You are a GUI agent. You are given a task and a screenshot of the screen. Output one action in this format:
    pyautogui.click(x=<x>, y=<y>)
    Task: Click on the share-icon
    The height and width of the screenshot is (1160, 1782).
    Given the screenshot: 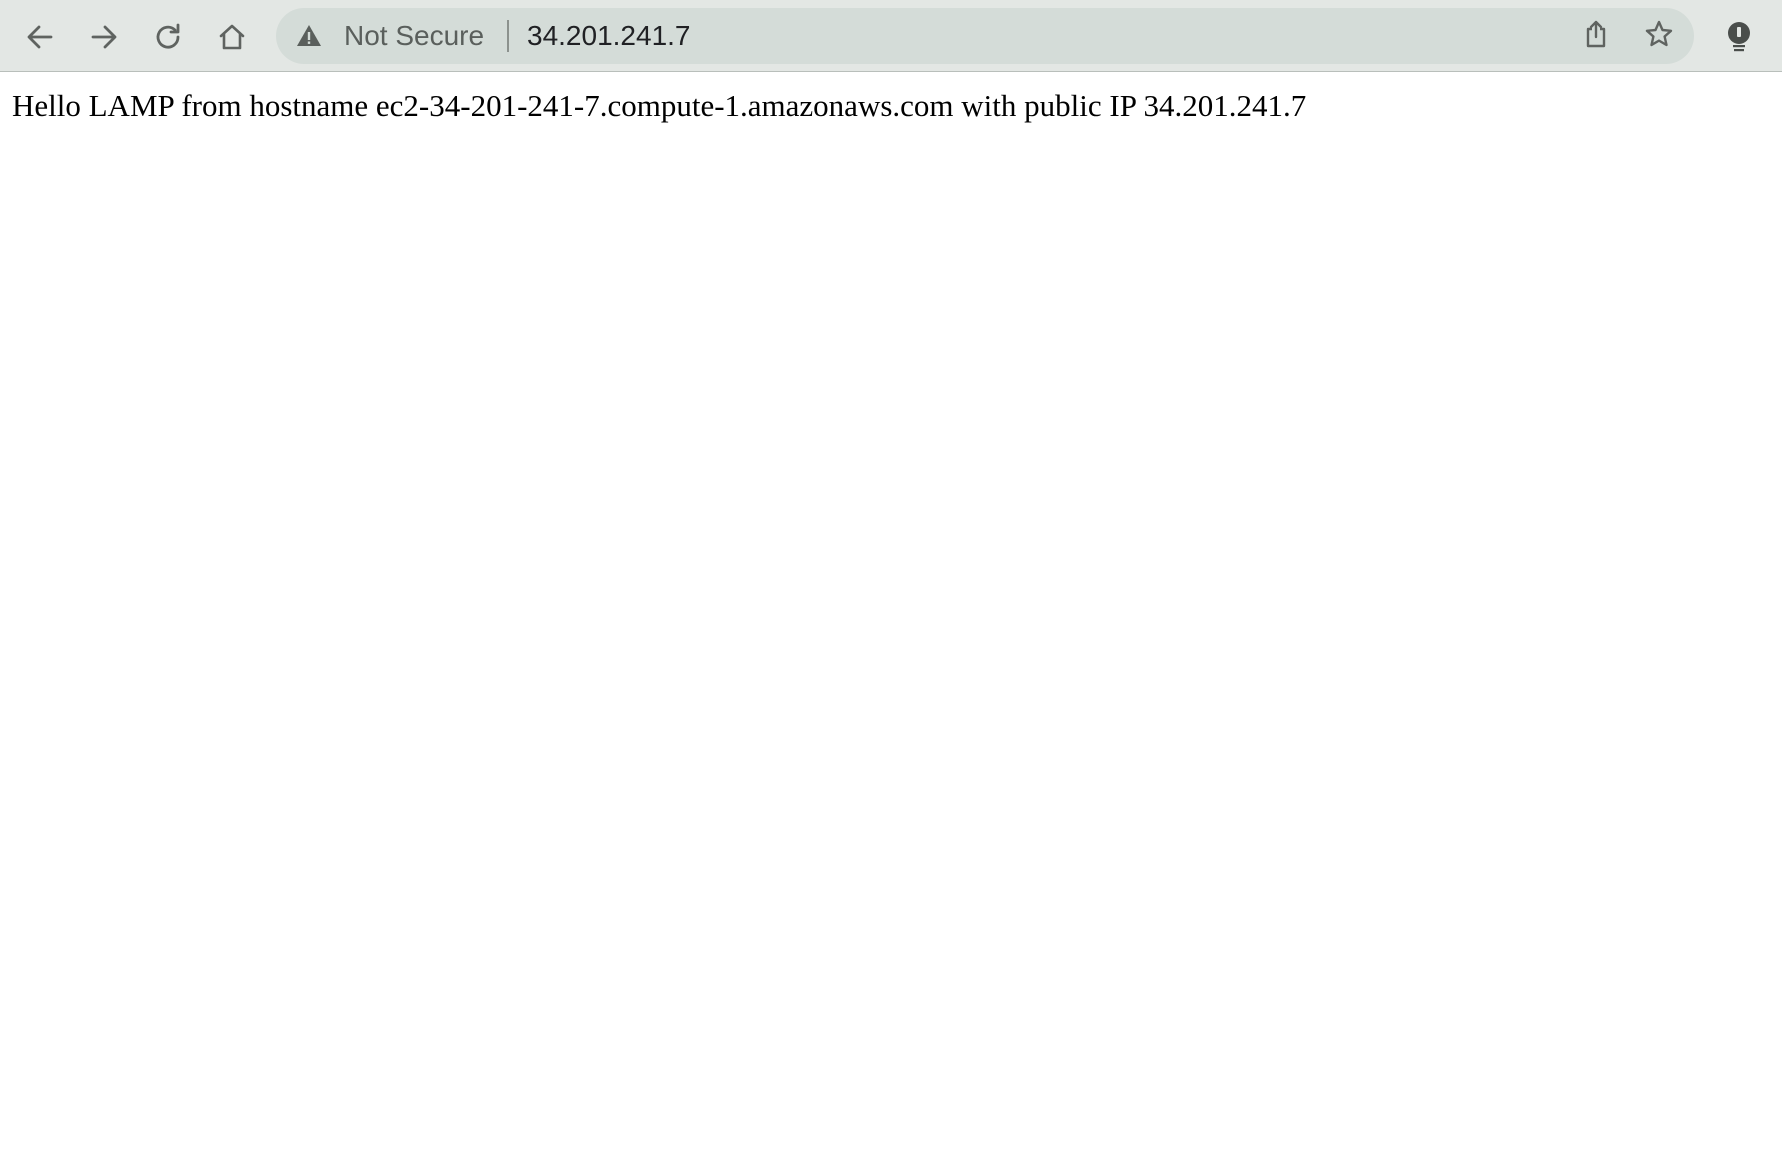 What is the action you would take?
    pyautogui.click(x=1596, y=36)
    